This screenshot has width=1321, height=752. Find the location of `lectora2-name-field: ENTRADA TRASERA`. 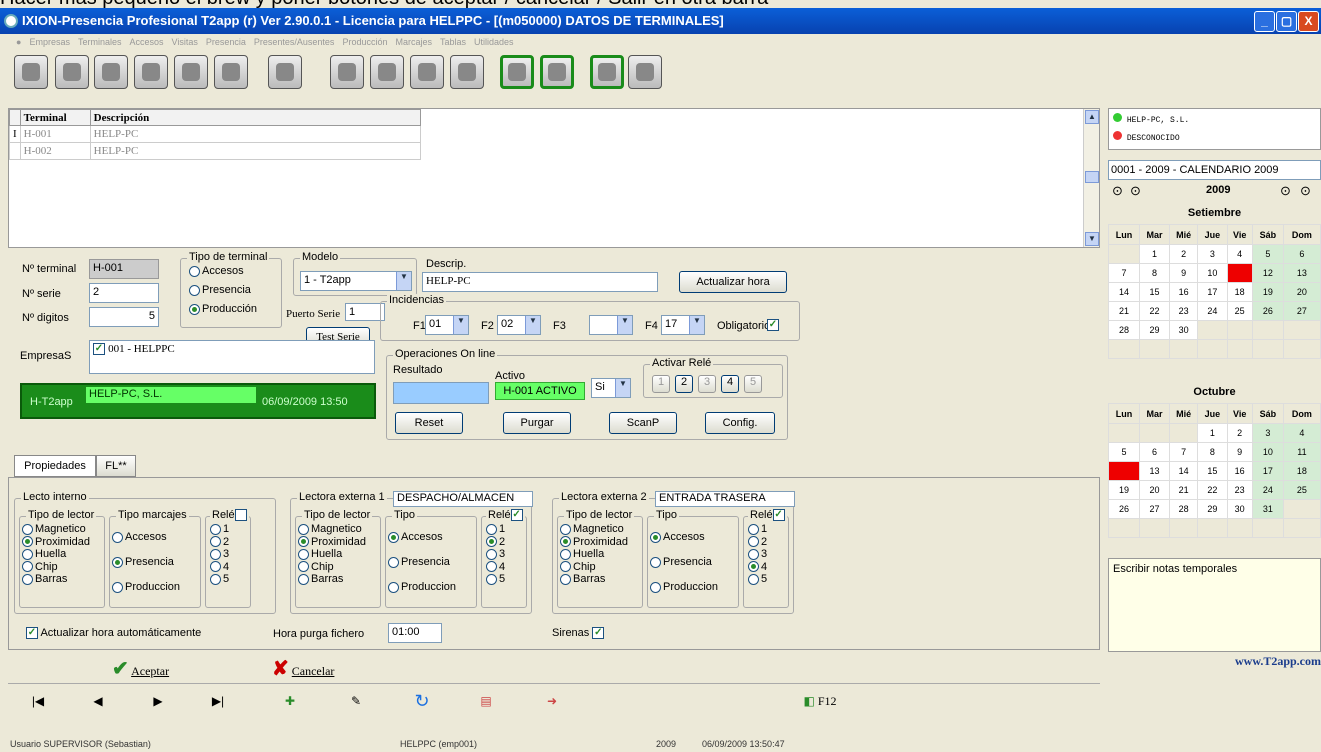

lectora2-name-field: ENTRADA TRASERA is located at coordinates (725, 499).